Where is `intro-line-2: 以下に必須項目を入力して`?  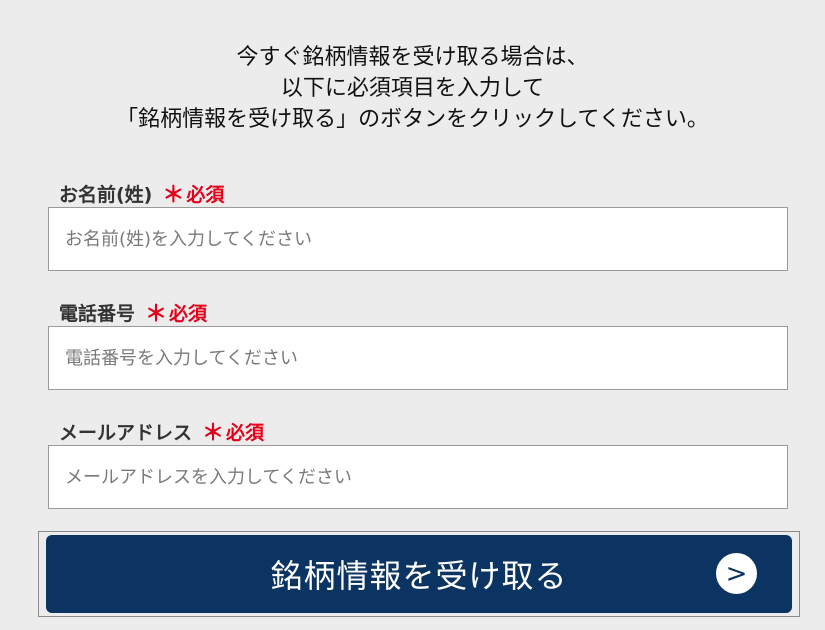 intro-line-2: 以下に必須項目を入力して is located at coordinates (412, 88).